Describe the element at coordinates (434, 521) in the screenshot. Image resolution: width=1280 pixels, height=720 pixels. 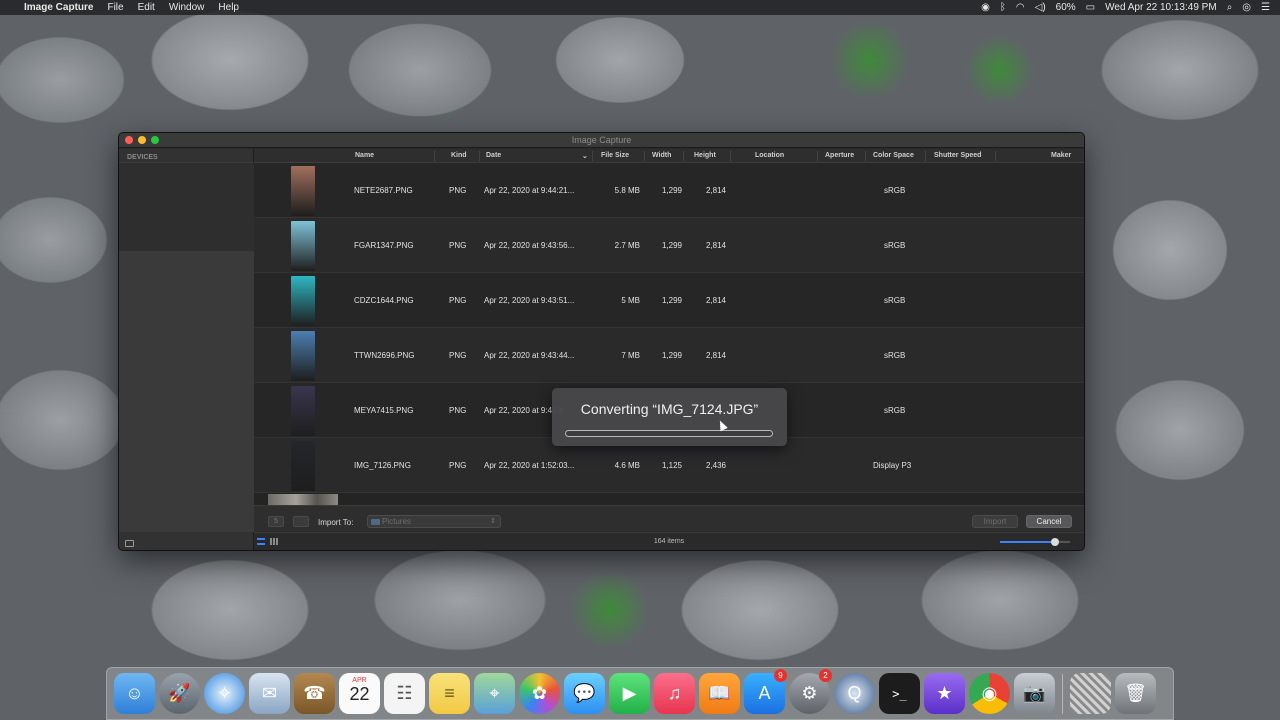
I see `import-to-select: Pictures ⇕` at that location.